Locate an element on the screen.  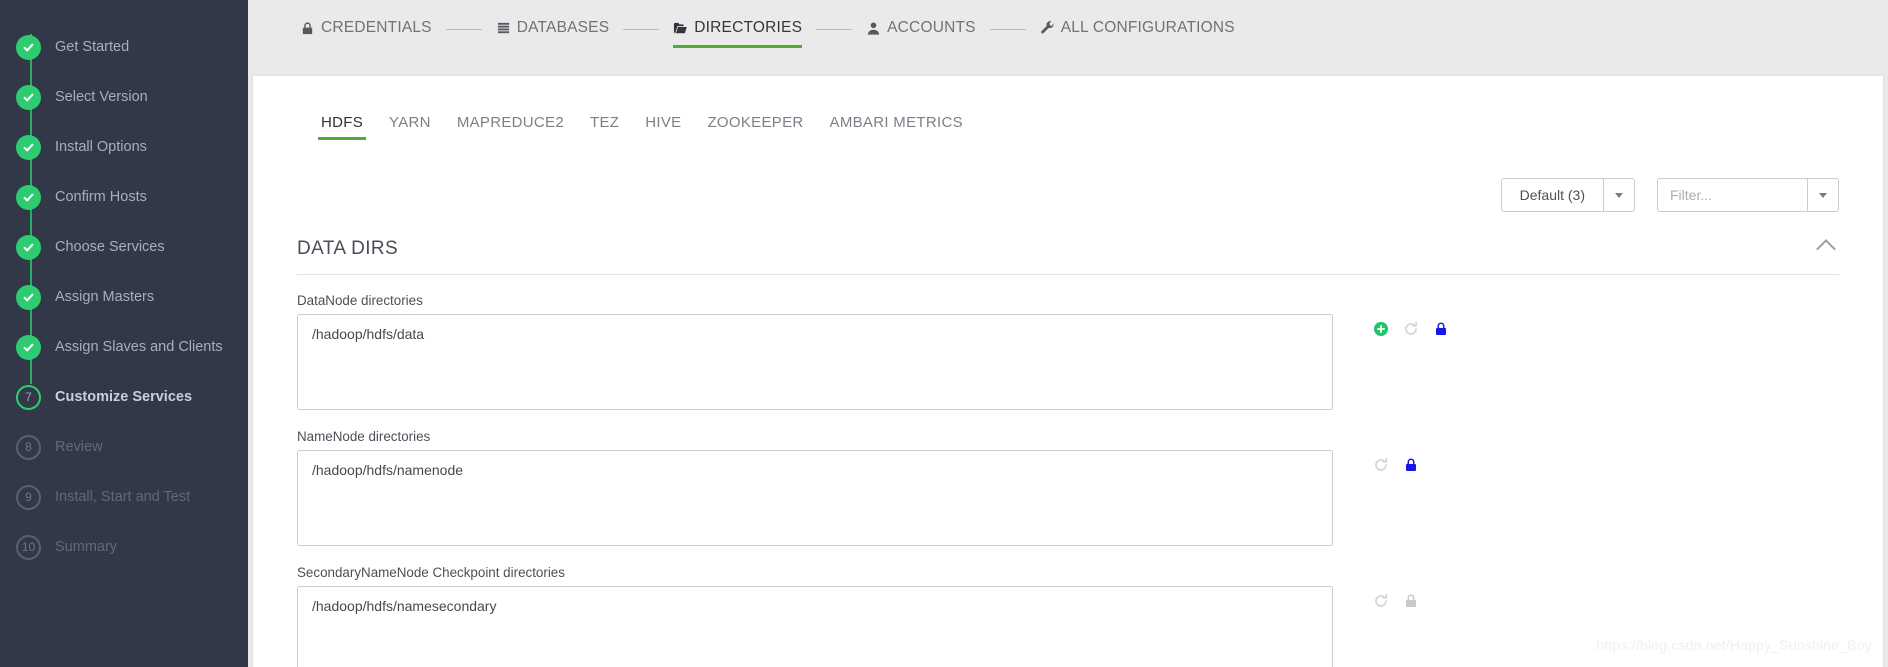
wizard-step-confirm-hosts: Confirm Hosts is located at coordinates (124, 197).